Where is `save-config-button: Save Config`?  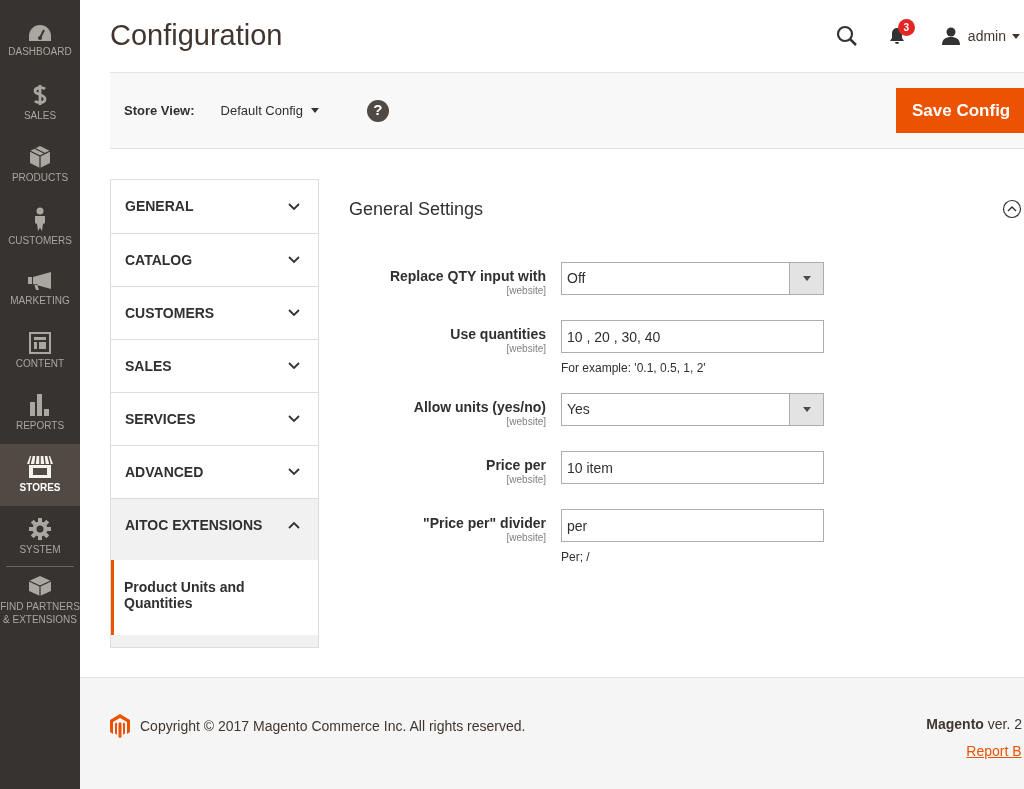
save-config-button: Save Config is located at coordinates (960, 110).